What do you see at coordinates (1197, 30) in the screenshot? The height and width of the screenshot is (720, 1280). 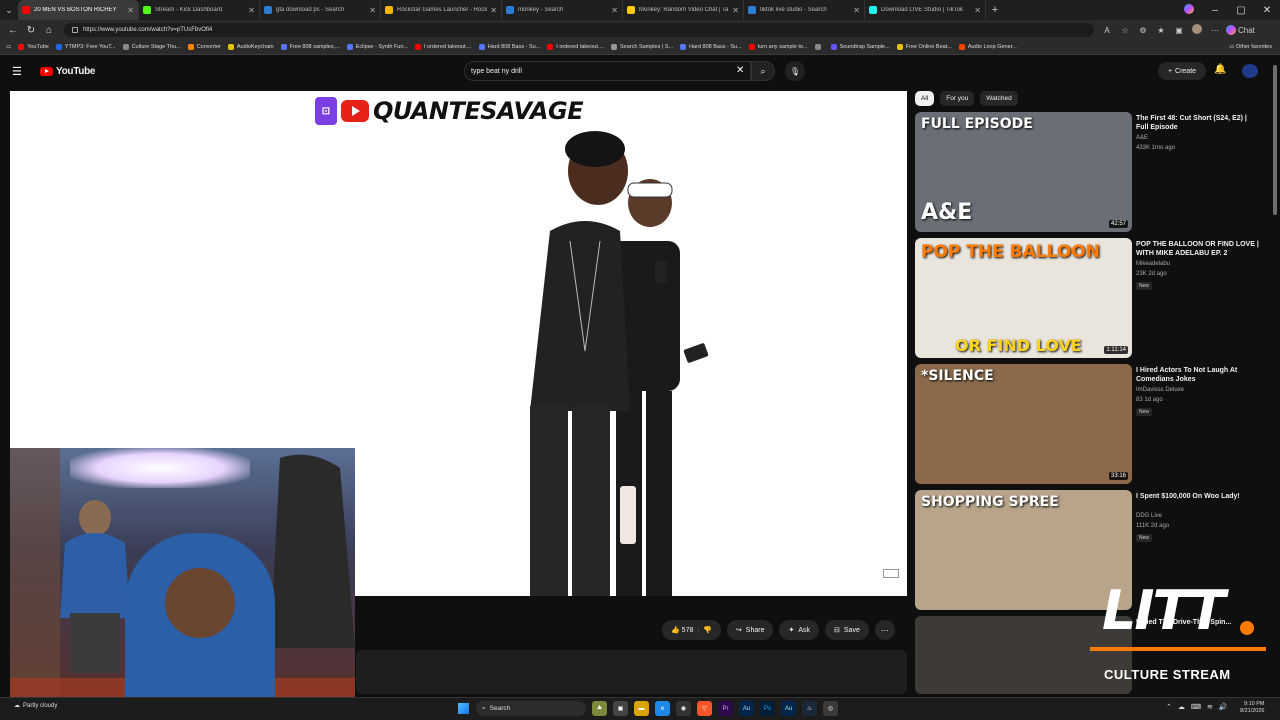 I see `profile-avatar` at bounding box center [1197, 30].